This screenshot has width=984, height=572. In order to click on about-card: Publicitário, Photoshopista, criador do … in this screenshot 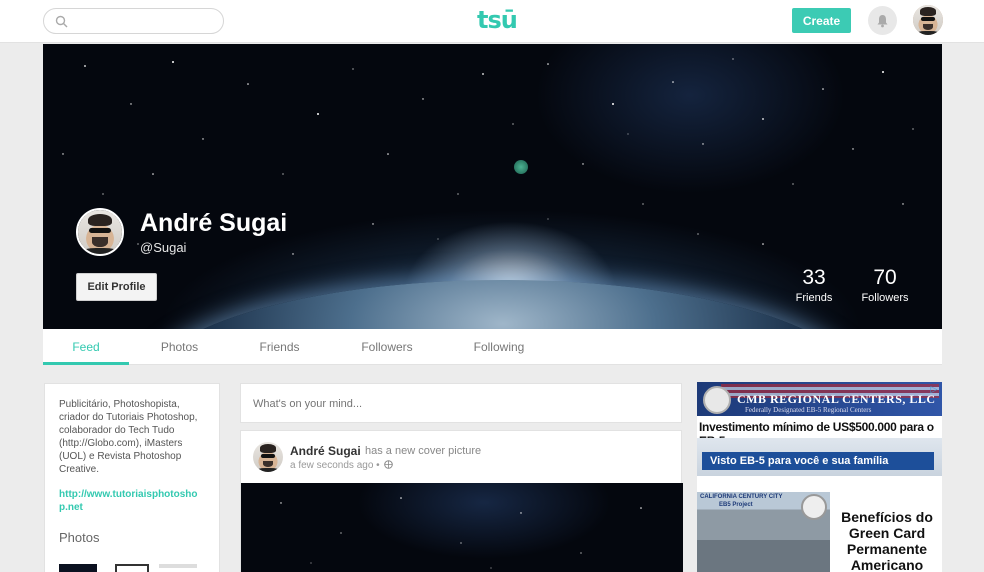, I will do `click(132, 477)`.